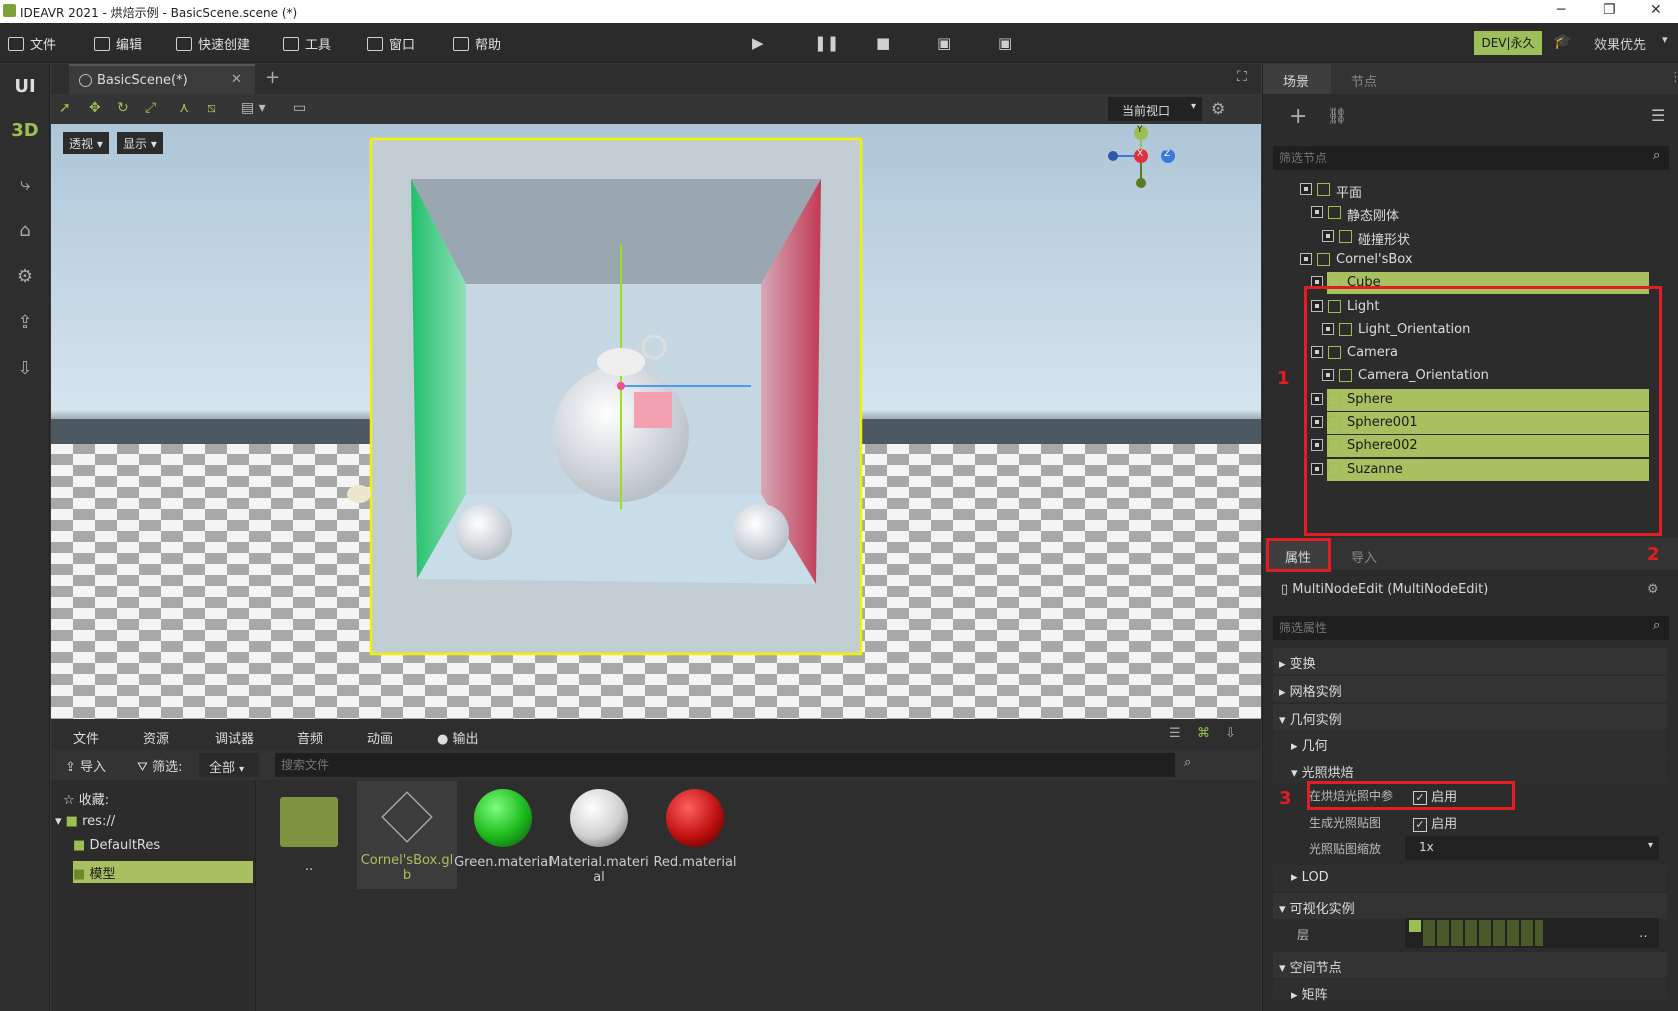 Image resolution: width=1678 pixels, height=1011 pixels. Describe the element at coordinates (1508, 43) in the screenshot. I see `license-badge: DEV|永久` at that location.